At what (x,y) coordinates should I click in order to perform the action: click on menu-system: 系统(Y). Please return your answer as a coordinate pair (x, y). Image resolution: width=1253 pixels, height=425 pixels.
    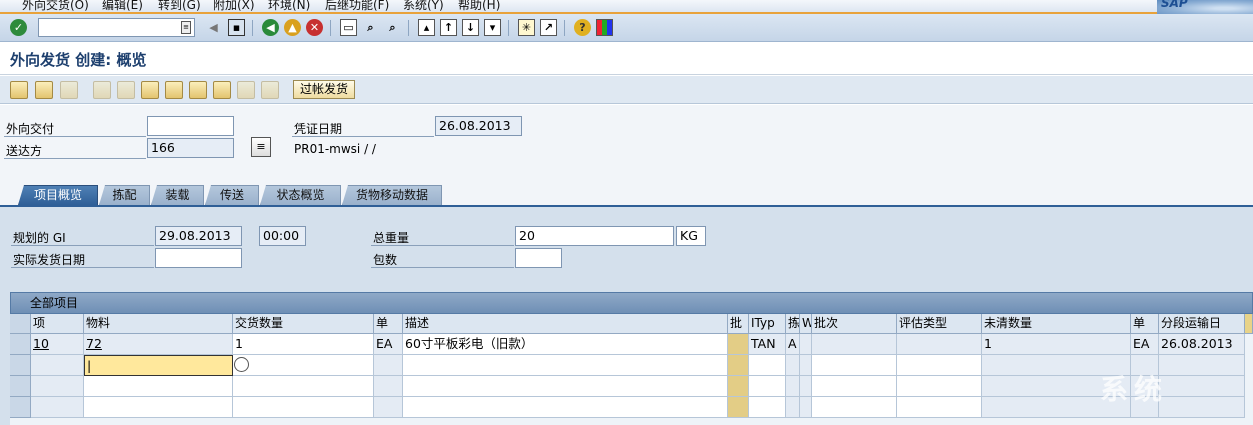
    Looking at the image, I should click on (423, 6).